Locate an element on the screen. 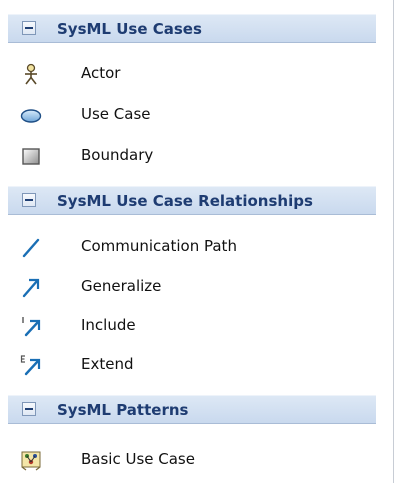 This screenshot has height=483, width=394. item-label: Use Case is located at coordinates (116, 114).